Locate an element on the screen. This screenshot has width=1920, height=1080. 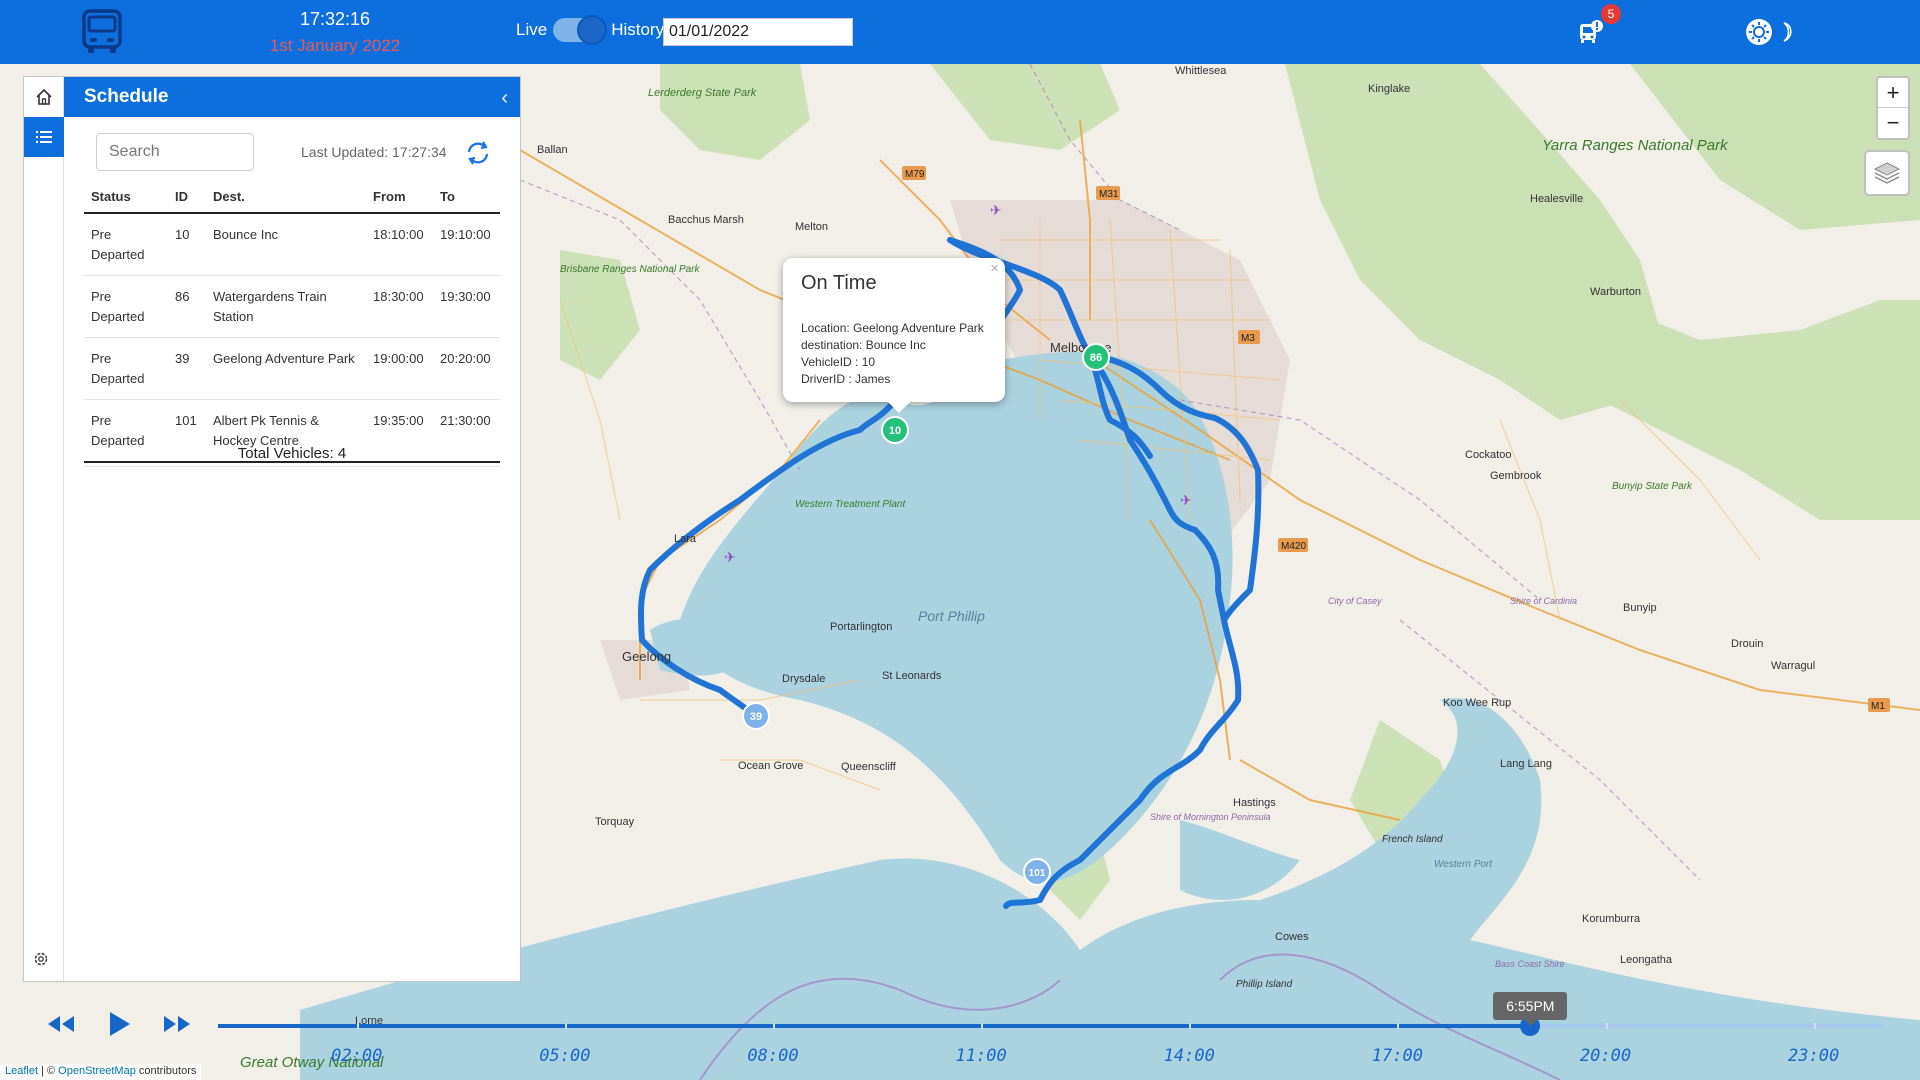
map-label: Cowes is located at coordinates (1292, 937).